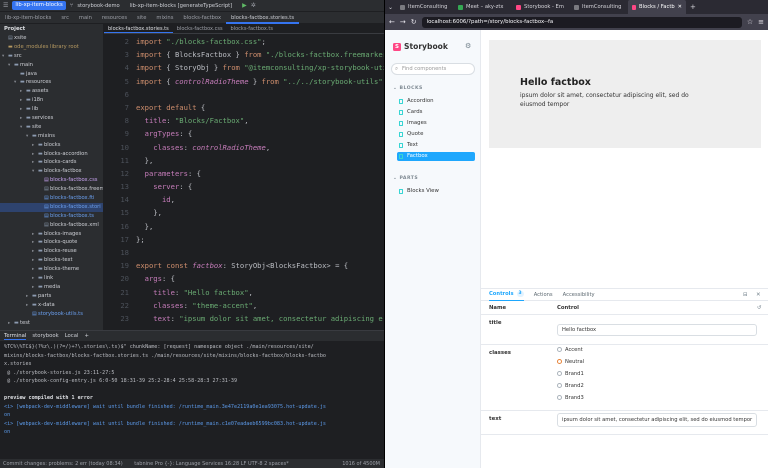 This screenshot has width=768, height=468. I want to click on radio-option-accent: Accent, so click(570, 350).